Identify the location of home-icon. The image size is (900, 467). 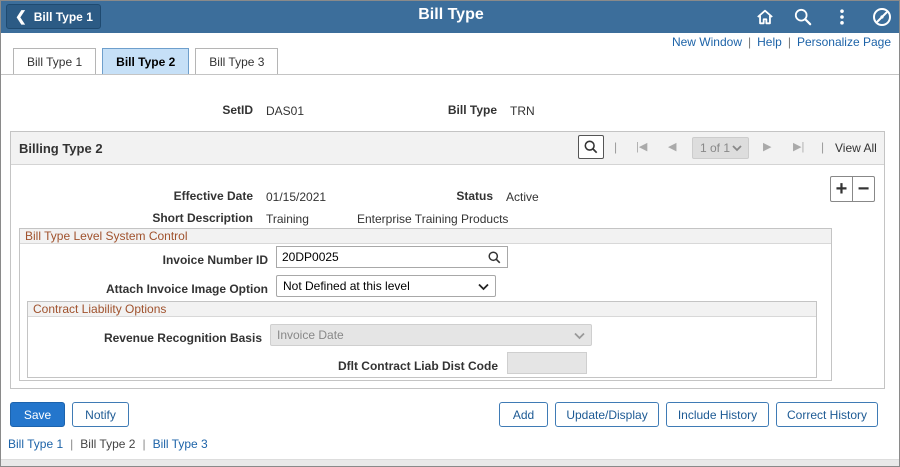
(765, 17).